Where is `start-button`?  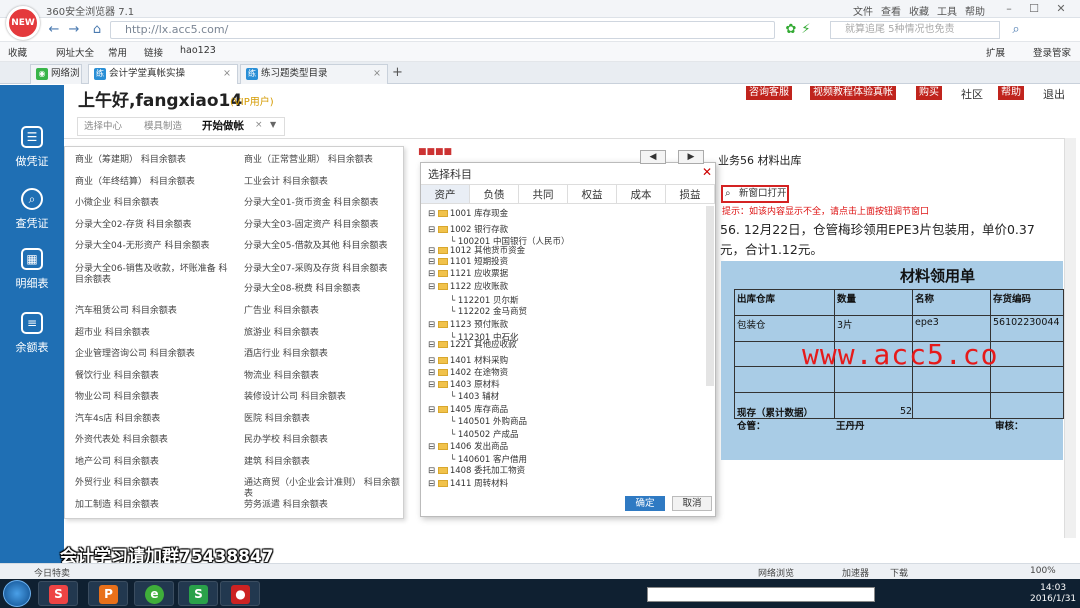
start-button is located at coordinates (17, 593).